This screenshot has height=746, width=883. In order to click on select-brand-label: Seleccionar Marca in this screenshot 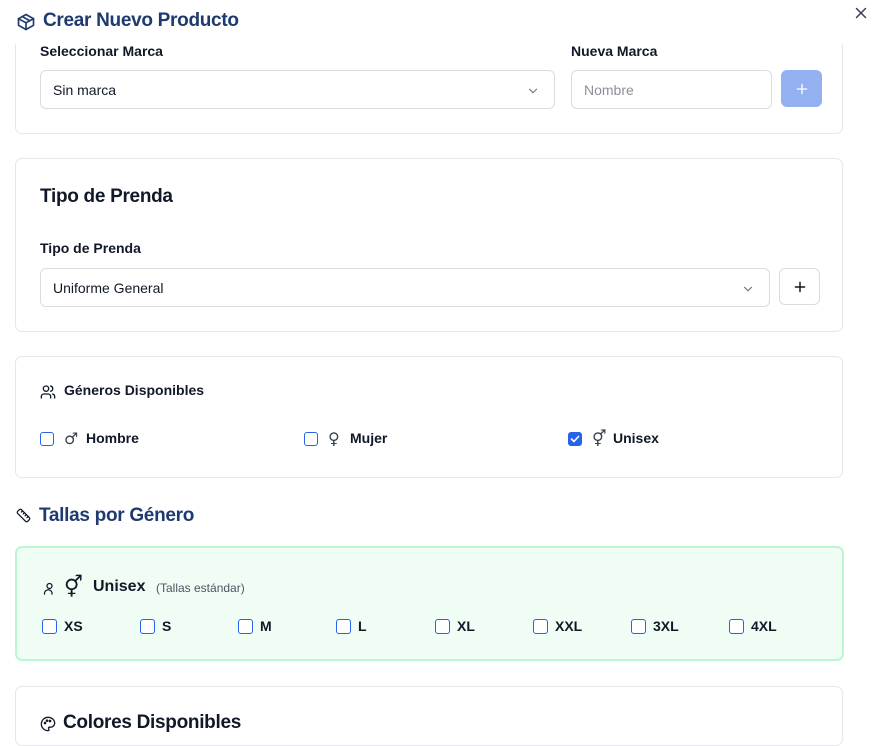, I will do `click(101, 51)`.